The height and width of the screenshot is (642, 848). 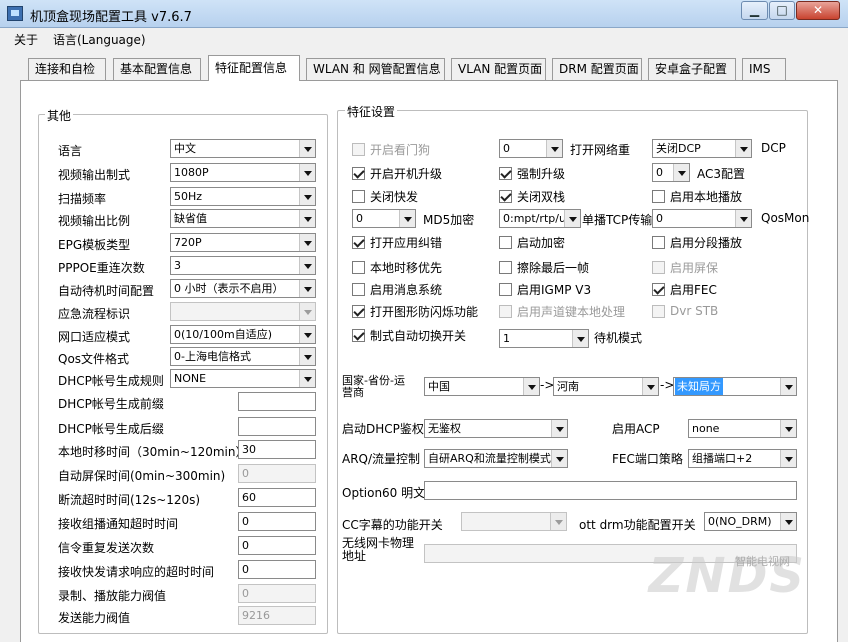 What do you see at coordinates (243, 148) in the screenshot?
I see `other-field-select: 中文` at bounding box center [243, 148].